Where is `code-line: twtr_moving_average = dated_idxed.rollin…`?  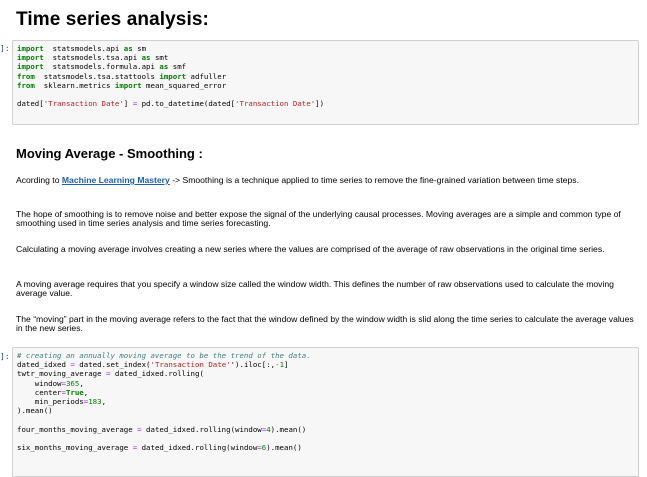
code-line: twtr_moving_average = dated_idxed.rollin… is located at coordinates (325, 373).